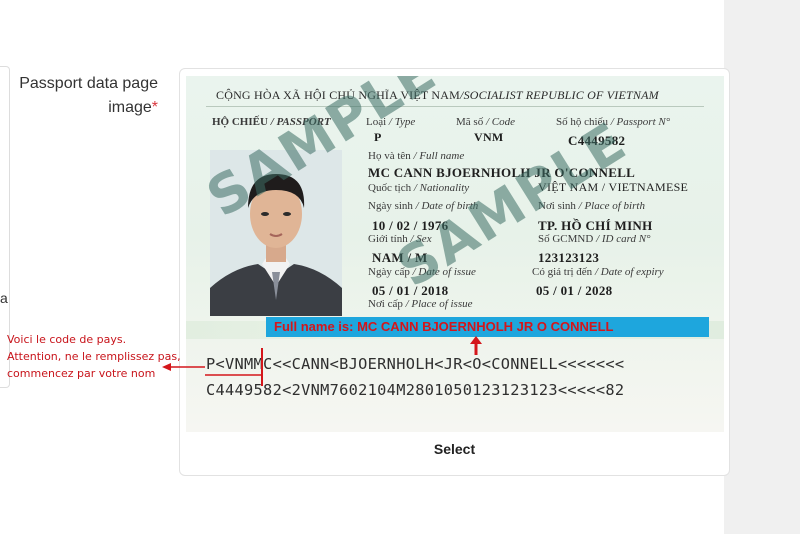 Image resolution: width=800 pixels, height=534 pixels. Describe the element at coordinates (94, 356) in the screenshot. I see `annotation-line-2: Attention, ne le remplissez pas,` at that location.